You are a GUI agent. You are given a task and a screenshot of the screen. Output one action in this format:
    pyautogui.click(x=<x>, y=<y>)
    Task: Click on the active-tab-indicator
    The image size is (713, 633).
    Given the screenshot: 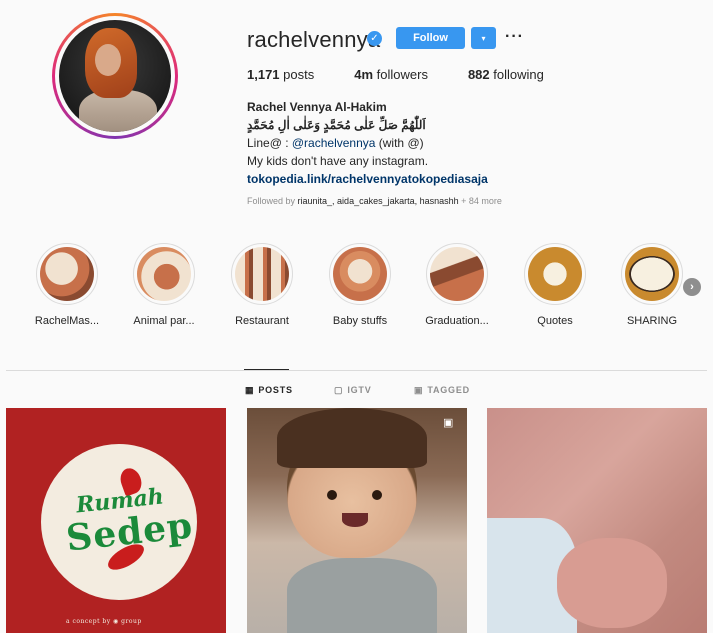 What is the action you would take?
    pyautogui.click(x=266, y=369)
    